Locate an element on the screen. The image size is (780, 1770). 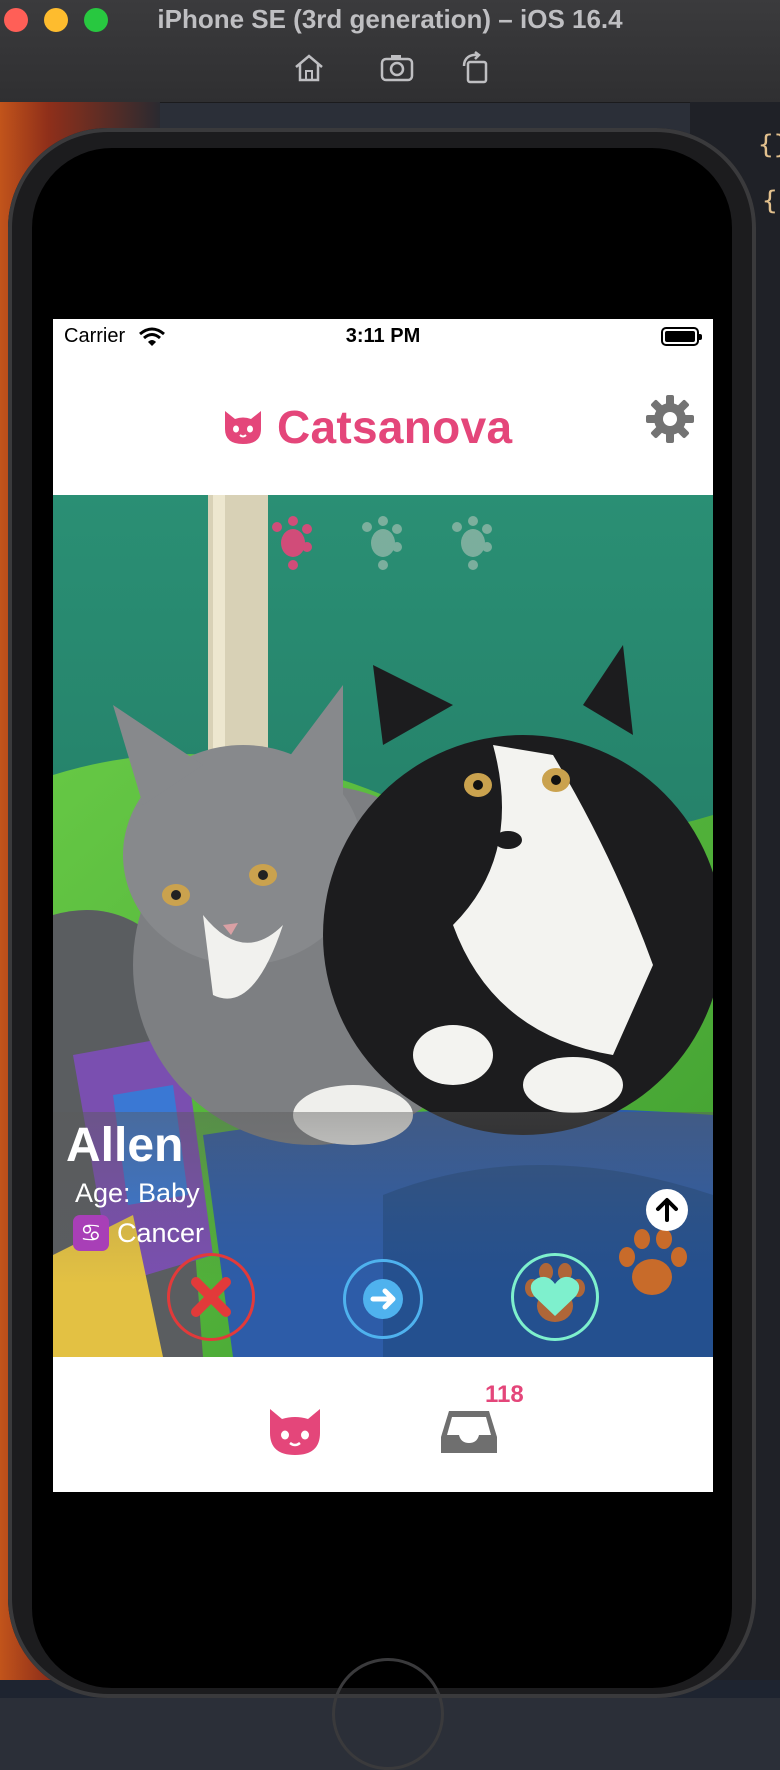
app-header: Catsanova is located at coordinates (383, 425).